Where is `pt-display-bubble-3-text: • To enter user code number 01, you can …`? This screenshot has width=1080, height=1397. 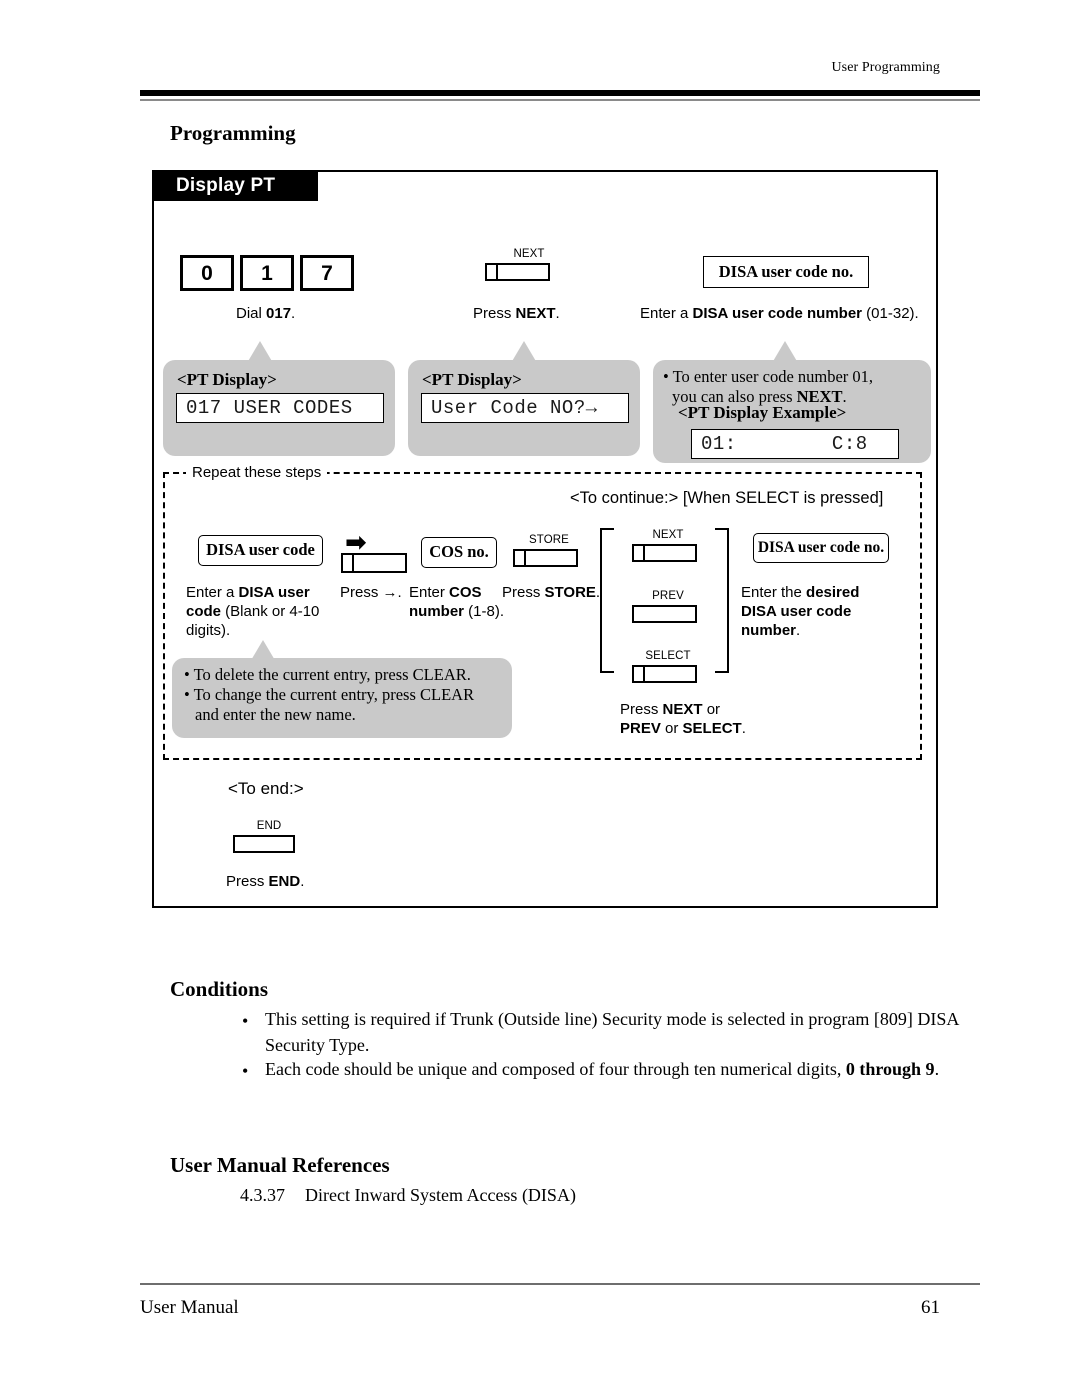 pt-display-bubble-3-text: • To enter user code number 01, you can … is located at coordinates (794, 387).